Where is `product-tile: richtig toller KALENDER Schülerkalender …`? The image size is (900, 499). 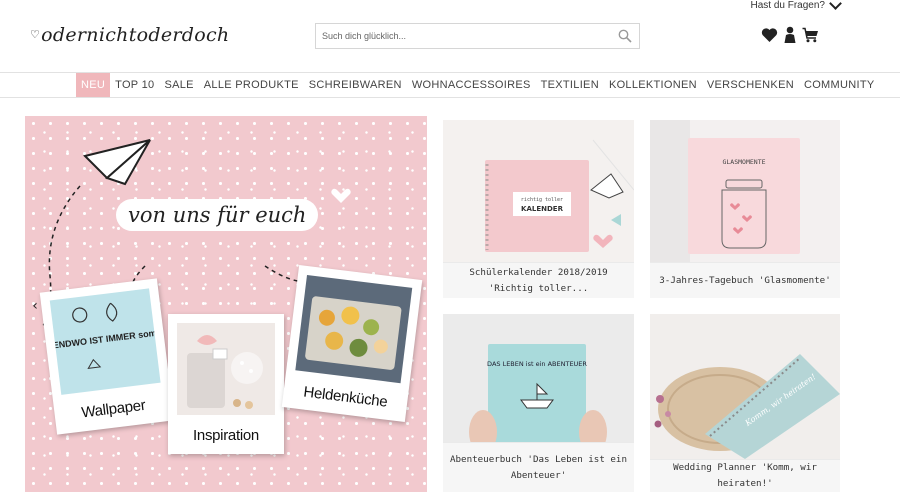 product-tile: richtig toller KALENDER Schülerkalender … is located at coordinates (538, 209).